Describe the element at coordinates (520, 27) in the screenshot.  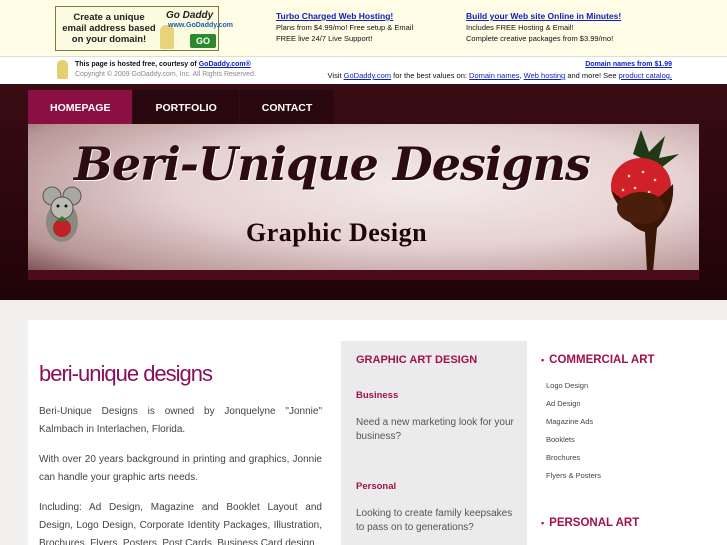
I see `website-builder-ad-line: Includes FREE Hosting & Email!` at that location.